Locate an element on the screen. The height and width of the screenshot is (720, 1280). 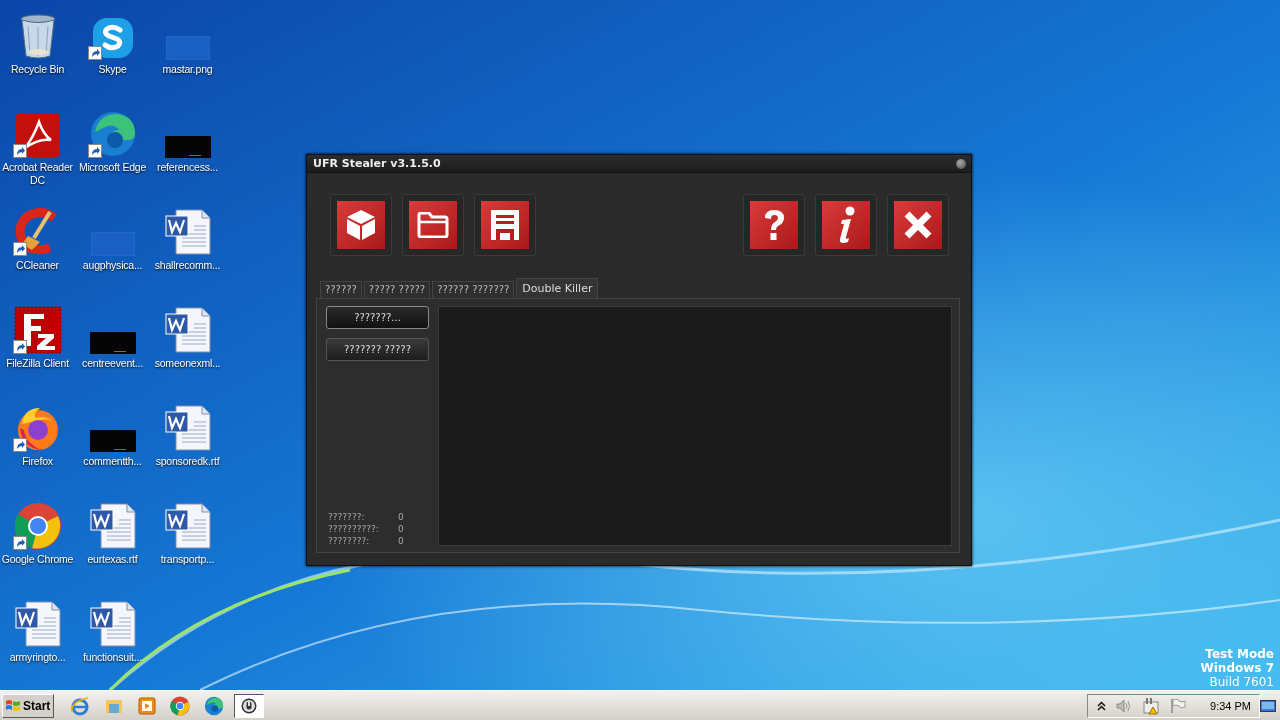
help-button is located at coordinates (774, 225).